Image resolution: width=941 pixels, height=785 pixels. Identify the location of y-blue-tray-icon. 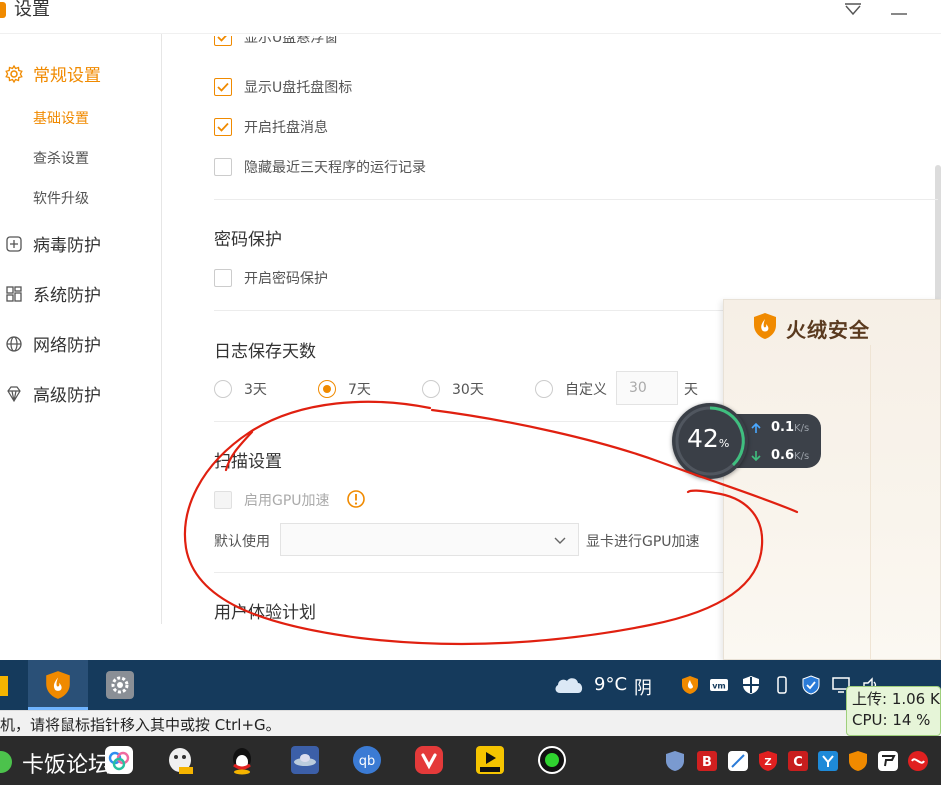
(828, 761).